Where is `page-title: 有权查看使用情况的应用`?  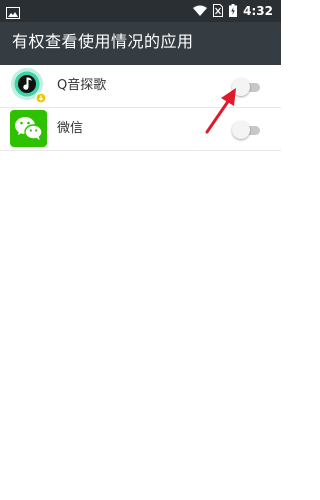 page-title: 有权查看使用情况的应用 is located at coordinates (103, 41).